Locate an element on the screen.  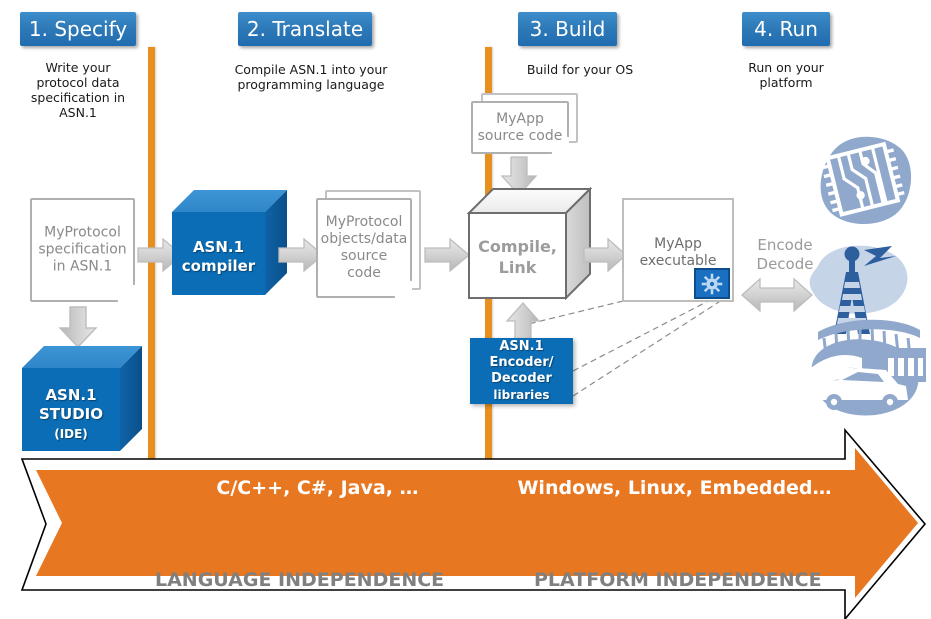
node-asn1-libraries-label: ASN.1 Encoder/Decoder libraries is located at coordinates (521, 370).